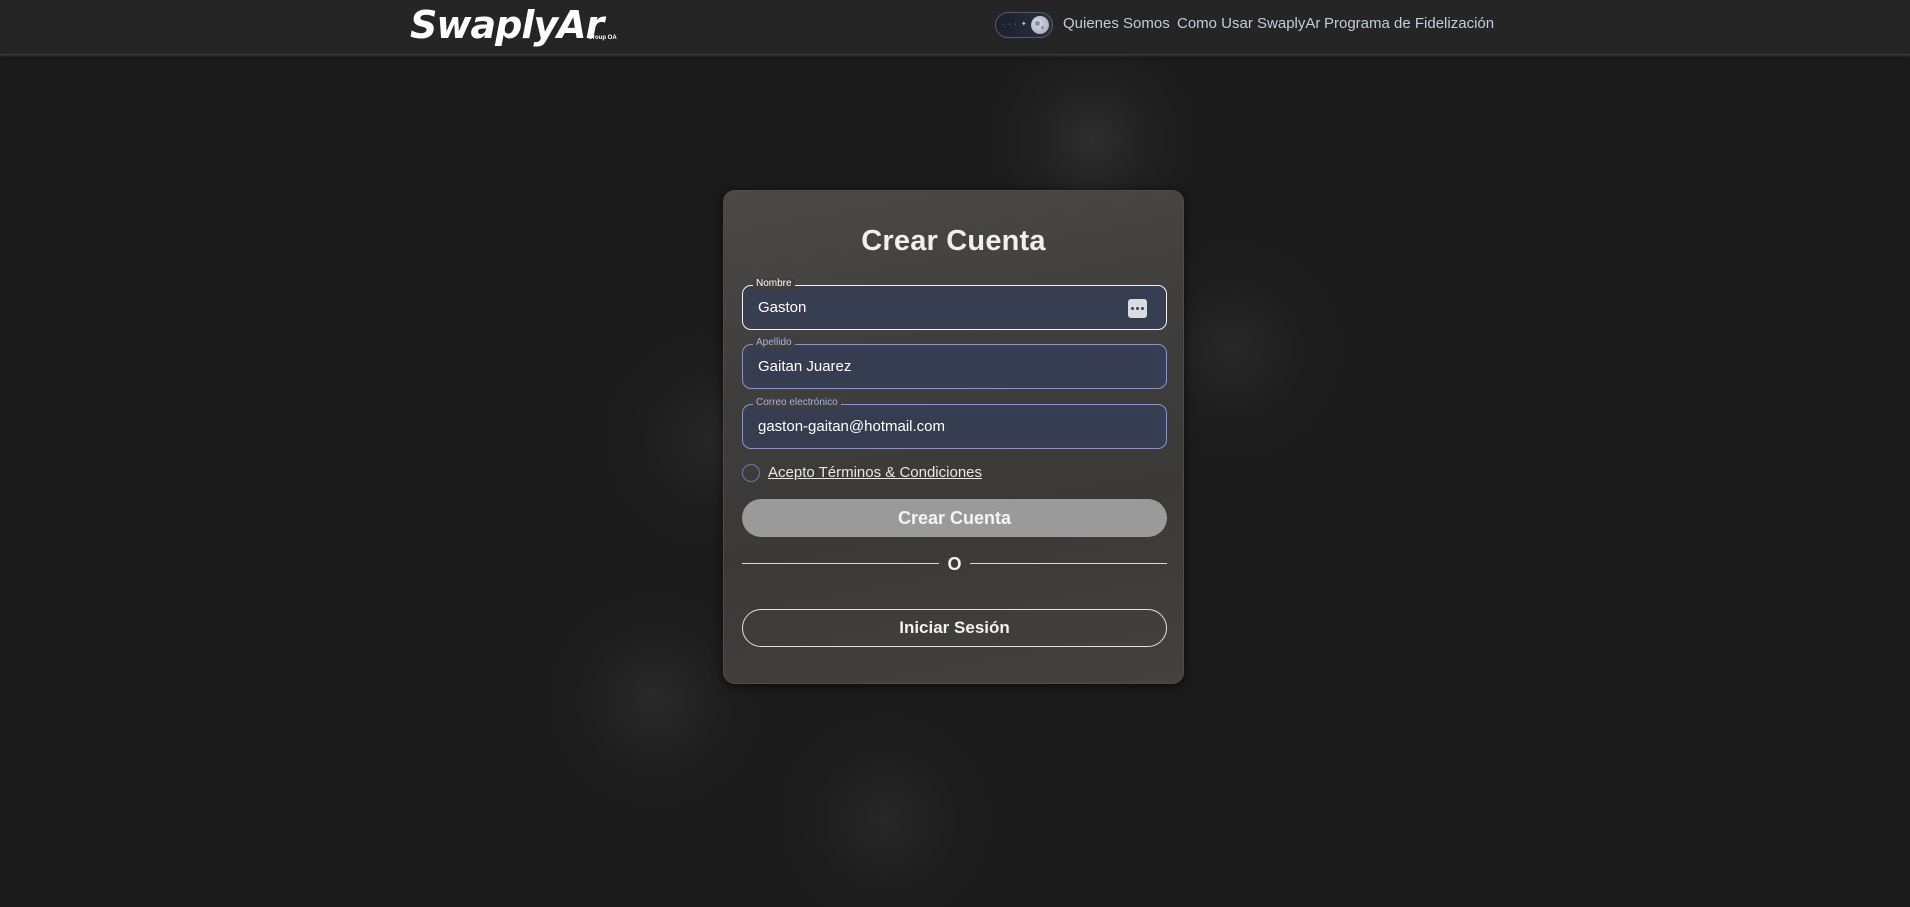 The width and height of the screenshot is (1910, 907). What do you see at coordinates (1068, 563) in the screenshot?
I see `divider-line-right` at bounding box center [1068, 563].